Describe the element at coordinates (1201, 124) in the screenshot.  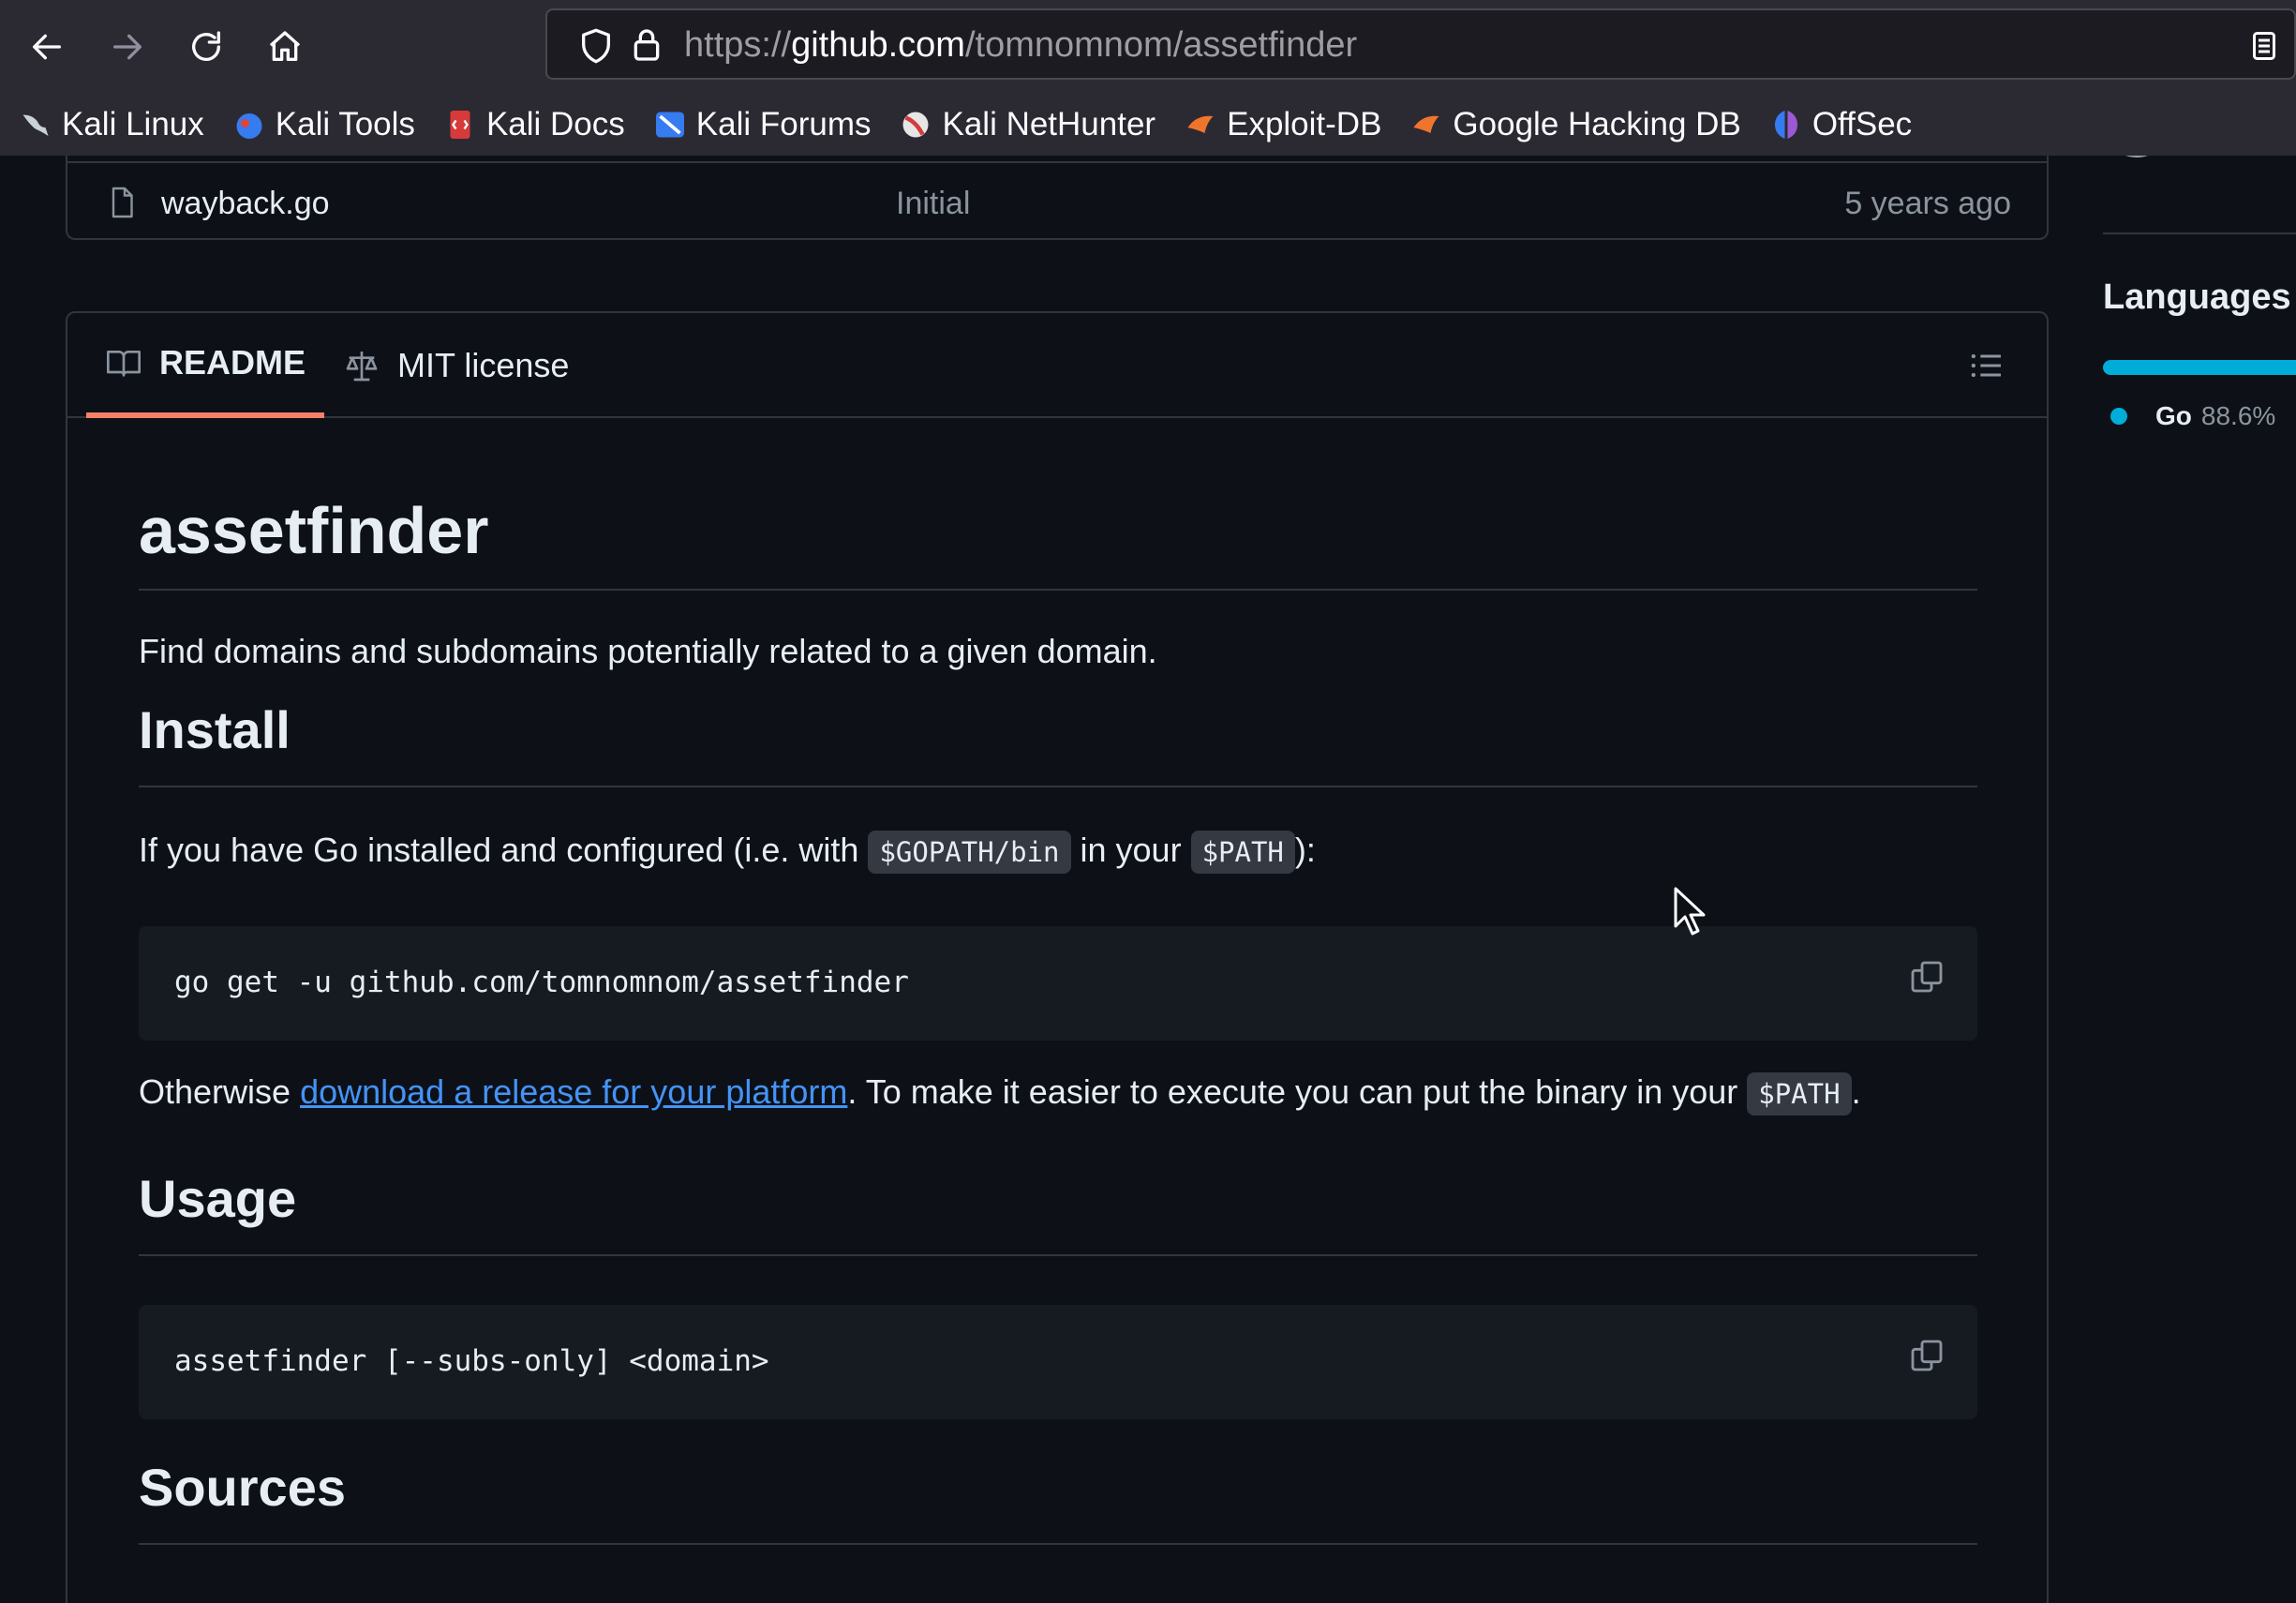
I see `exploit-db-icon` at that location.